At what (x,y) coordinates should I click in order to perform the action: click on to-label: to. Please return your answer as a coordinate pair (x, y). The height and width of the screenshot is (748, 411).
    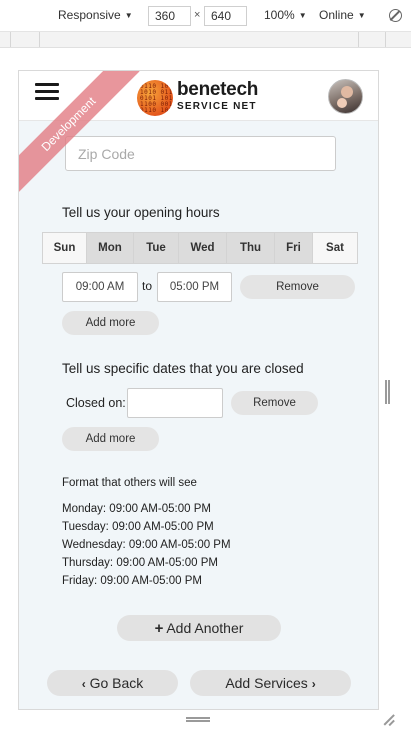
    Looking at the image, I should click on (147, 286).